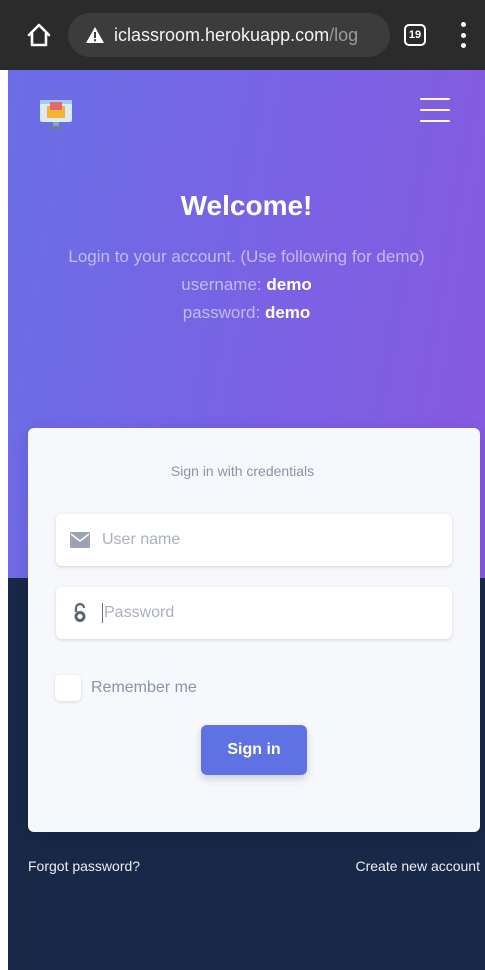 This screenshot has height=970, width=485. What do you see at coordinates (84, 866) in the screenshot?
I see `forgot-password-link: Forgot password?` at bounding box center [84, 866].